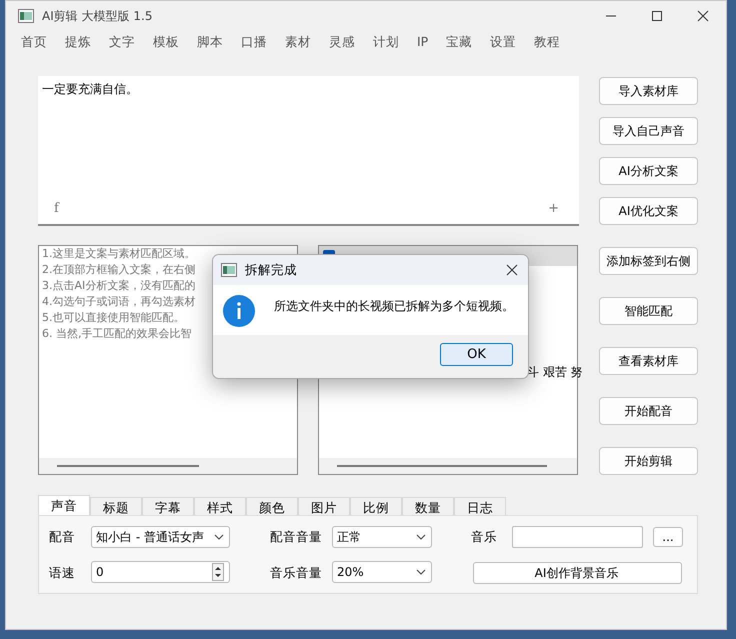 The height and width of the screenshot is (639, 736). Describe the element at coordinates (210, 42) in the screenshot. I see `menu-item: 脚本` at that location.